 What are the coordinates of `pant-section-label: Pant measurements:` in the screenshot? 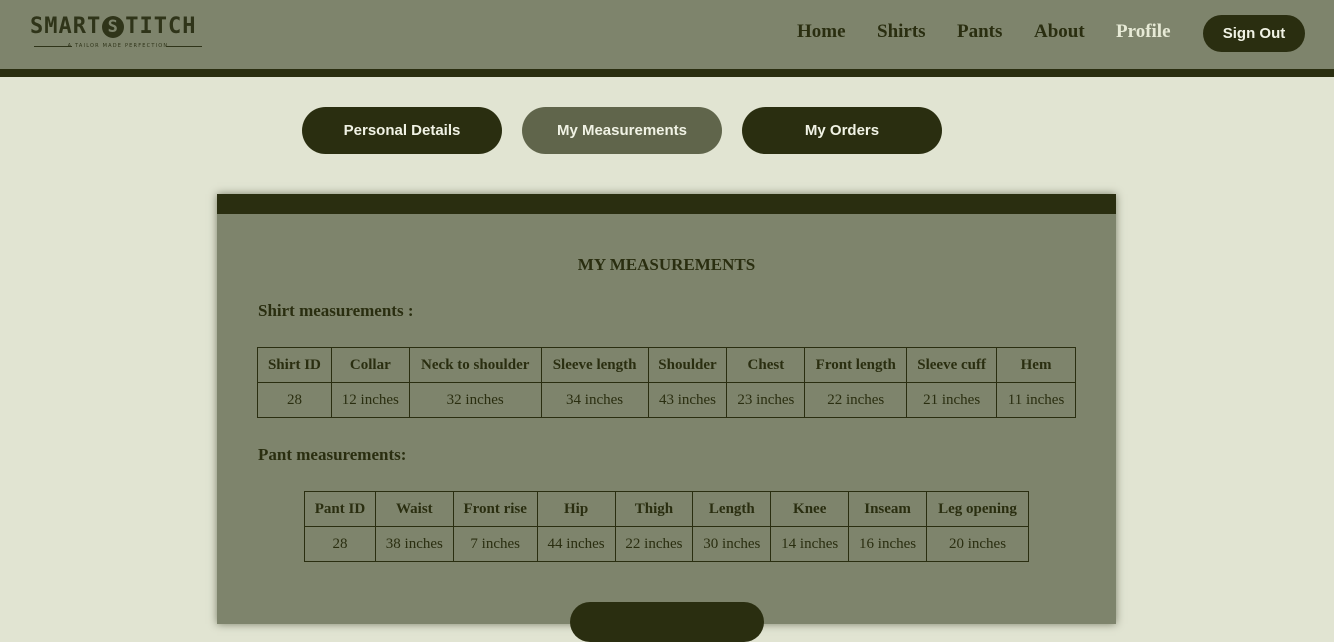 It's located at (332, 454).